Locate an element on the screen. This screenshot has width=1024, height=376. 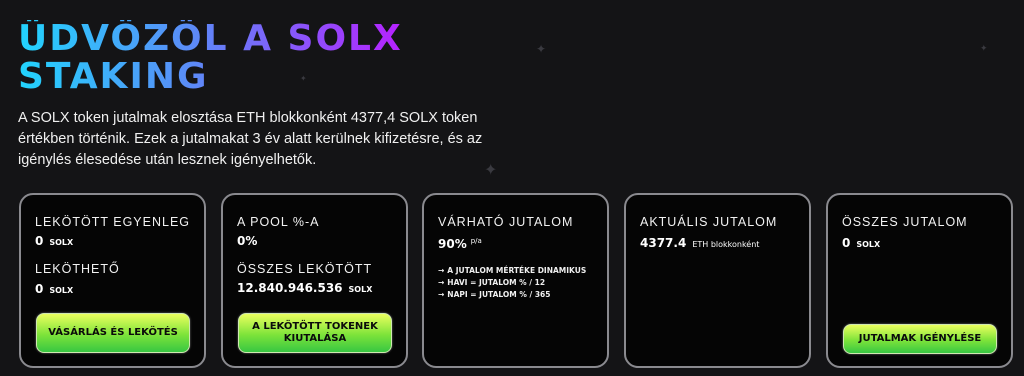
total-staked-unit: SOLX is located at coordinates (360, 289).